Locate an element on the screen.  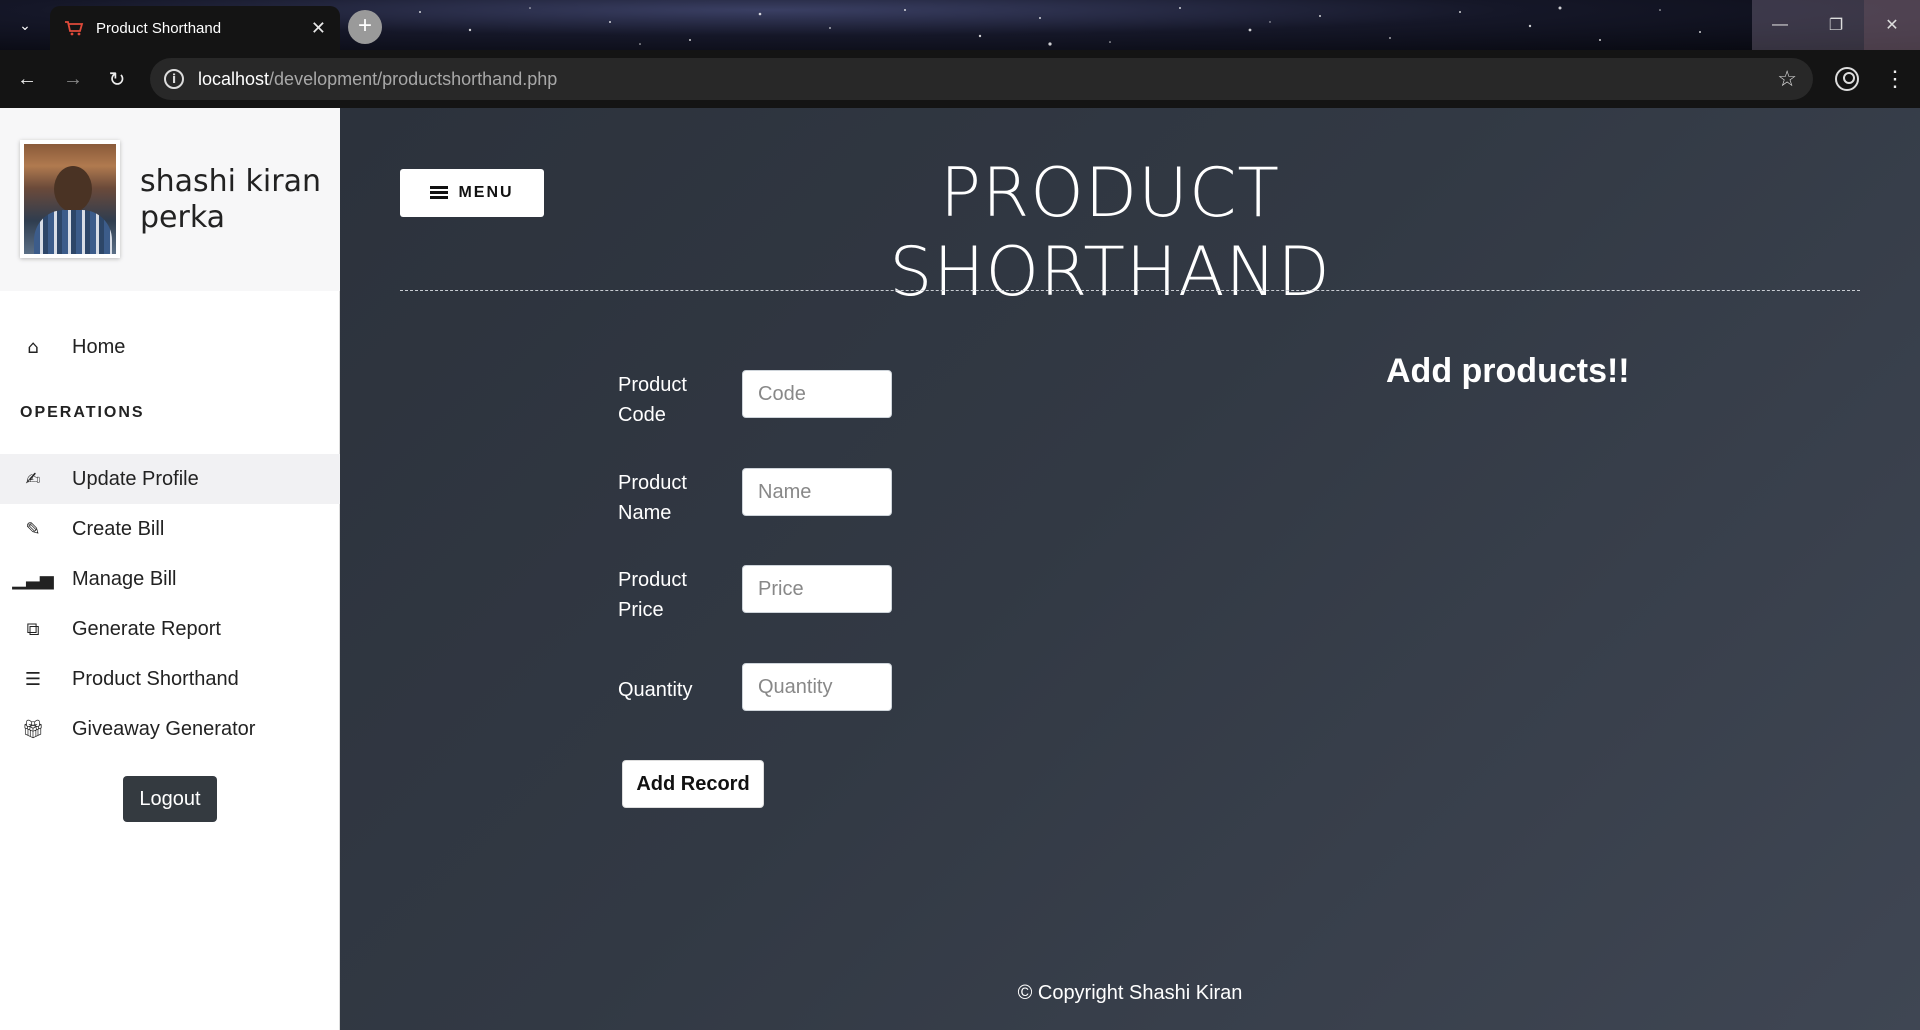
product-name-label: Product Name is located at coordinates (652, 498).